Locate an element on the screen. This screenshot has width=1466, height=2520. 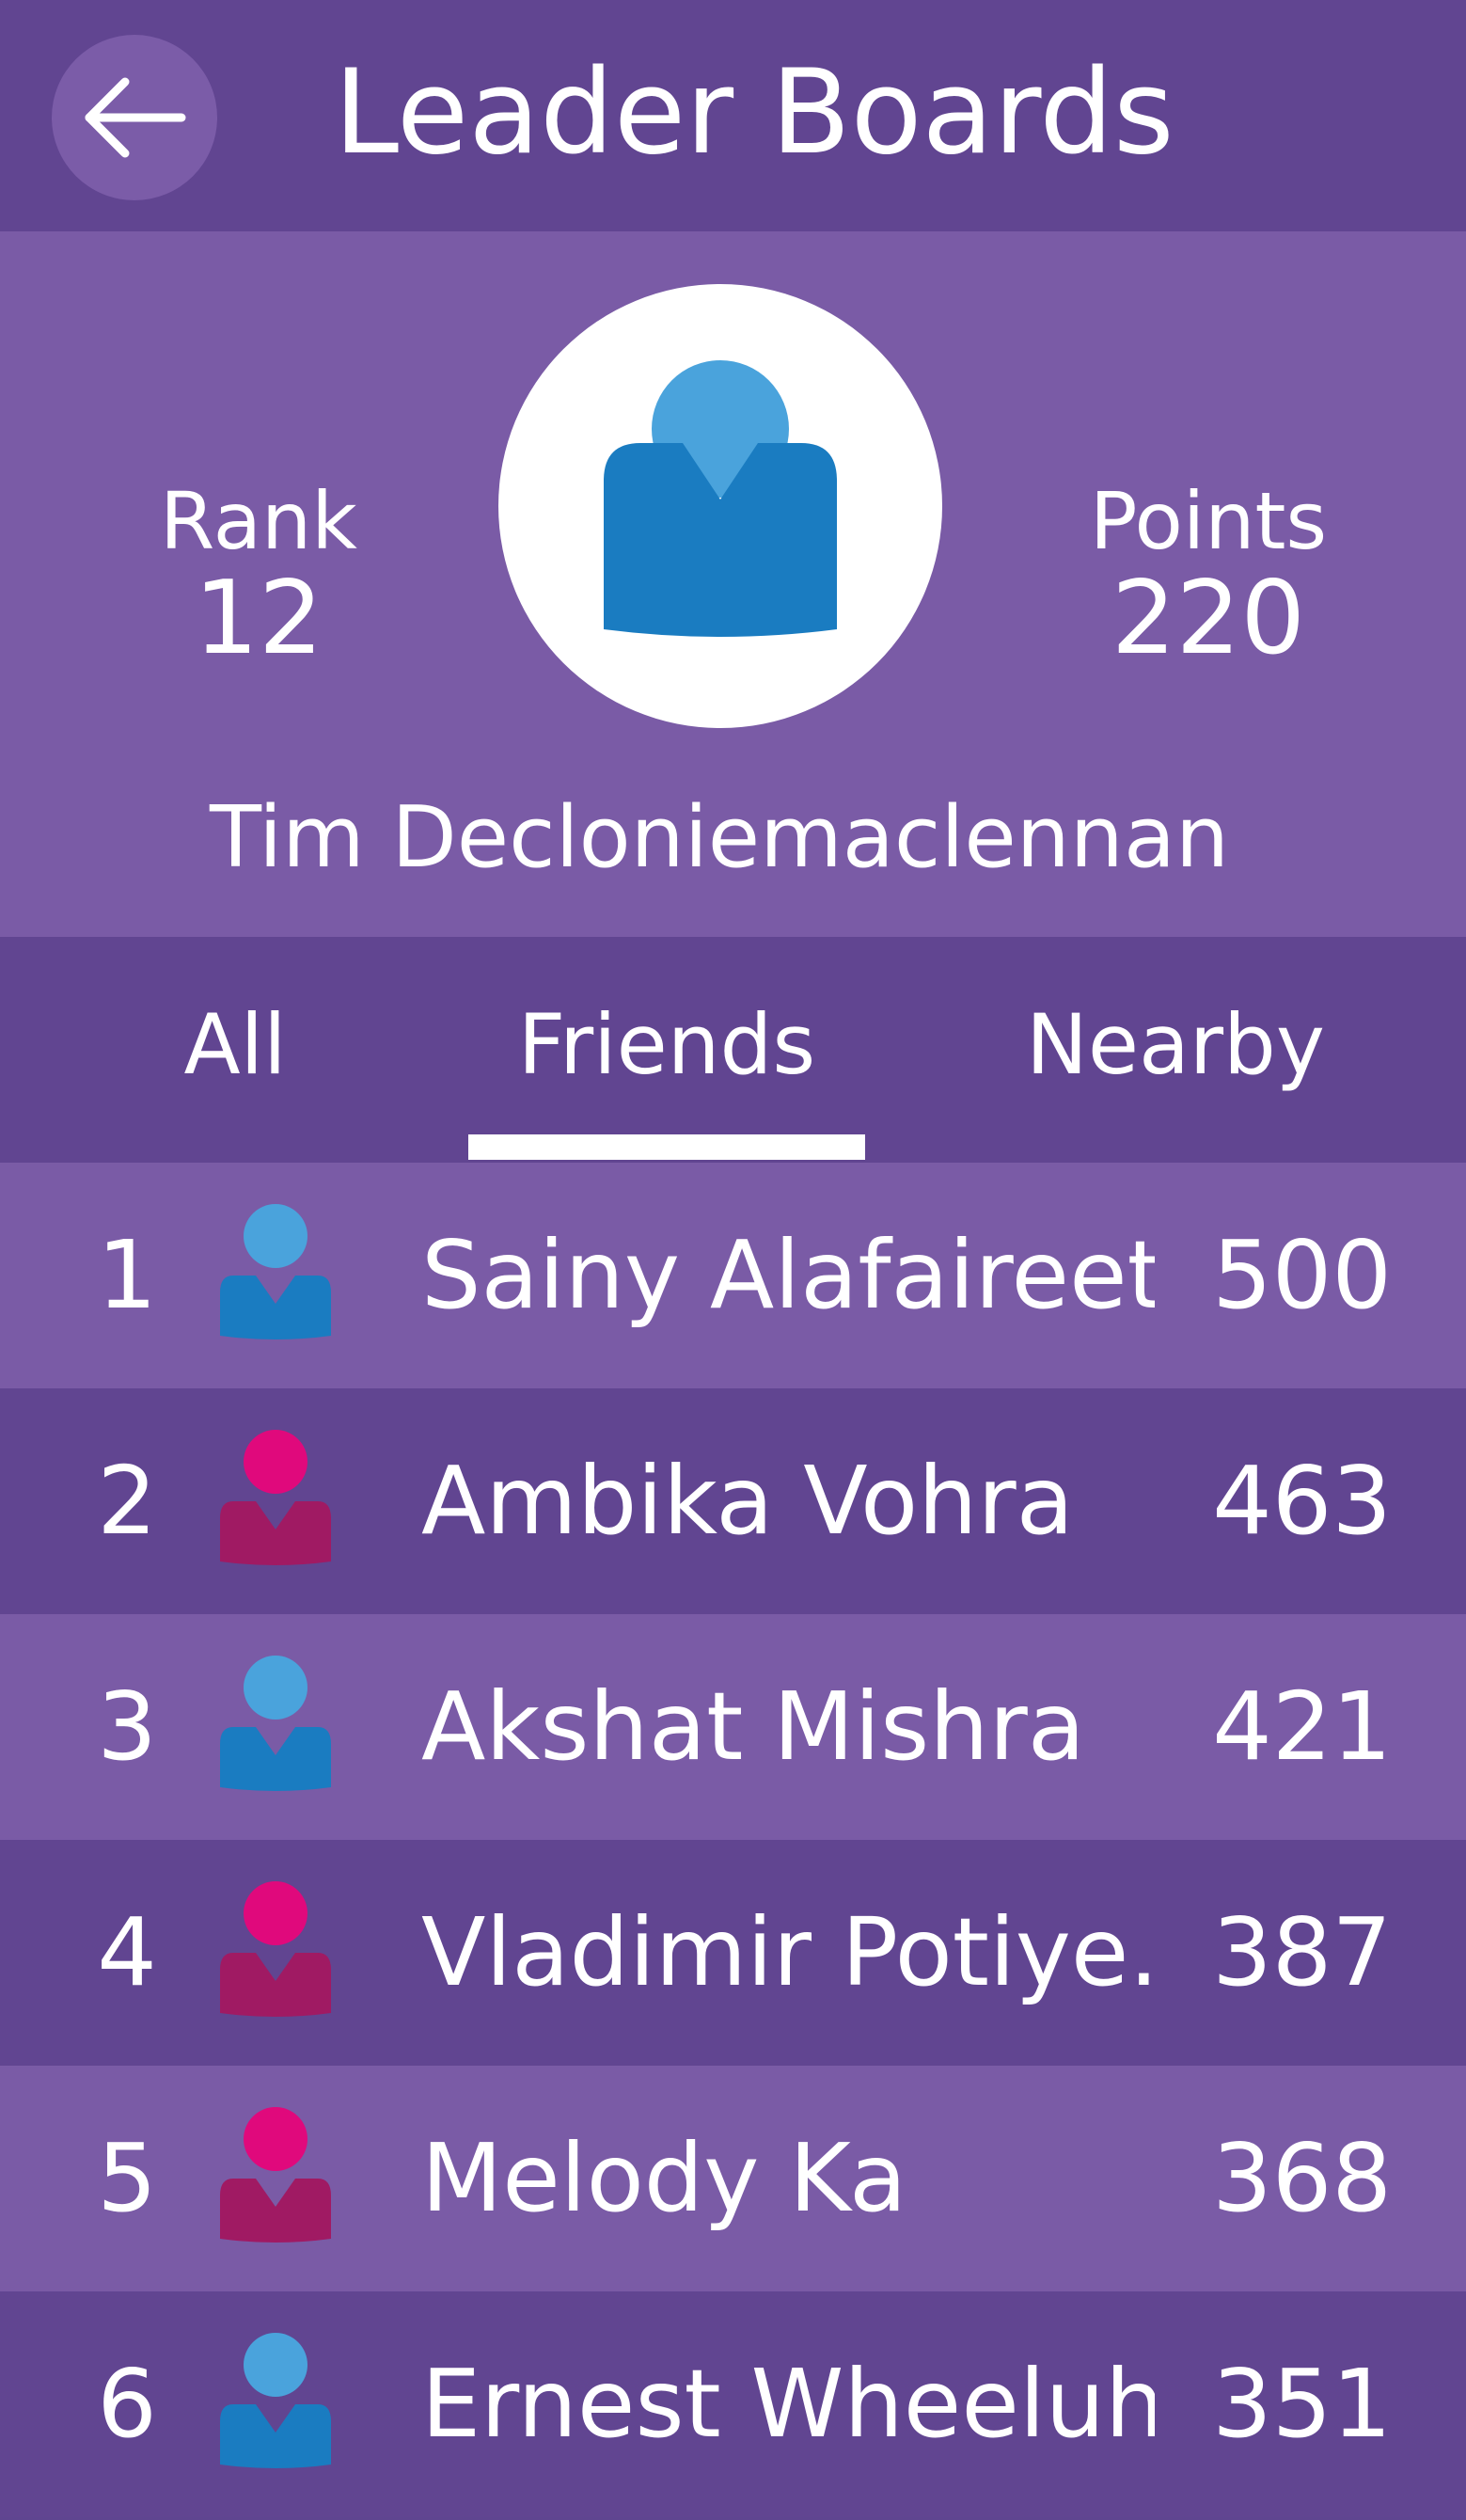
row-points: 368 is located at coordinates (1302, 2178).